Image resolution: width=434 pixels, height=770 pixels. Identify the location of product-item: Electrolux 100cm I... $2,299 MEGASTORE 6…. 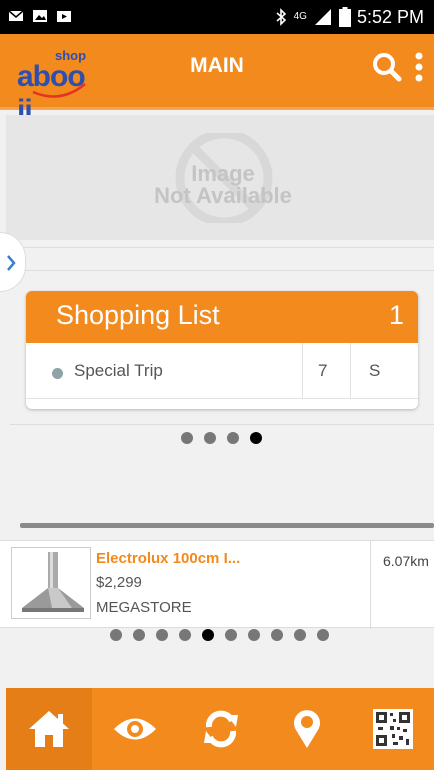
(217, 584).